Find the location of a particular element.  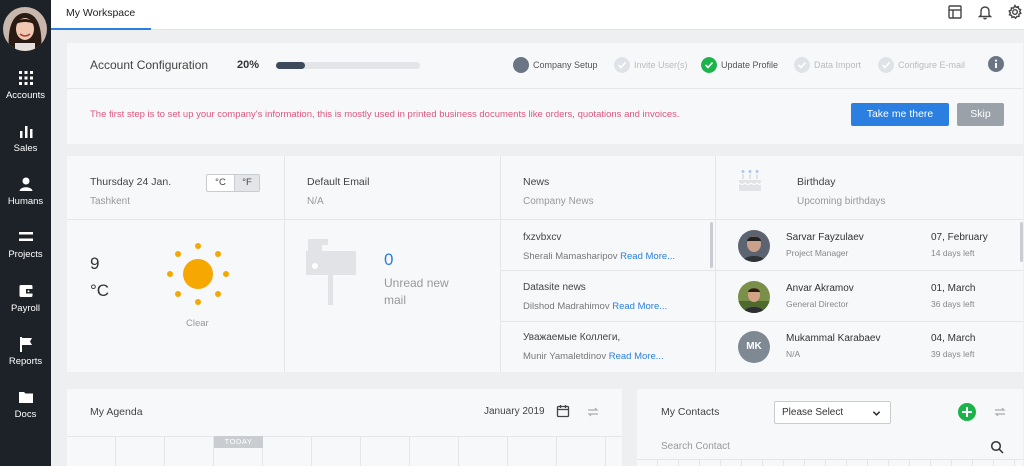

agenda-month: January 2019 is located at coordinates (514, 411).